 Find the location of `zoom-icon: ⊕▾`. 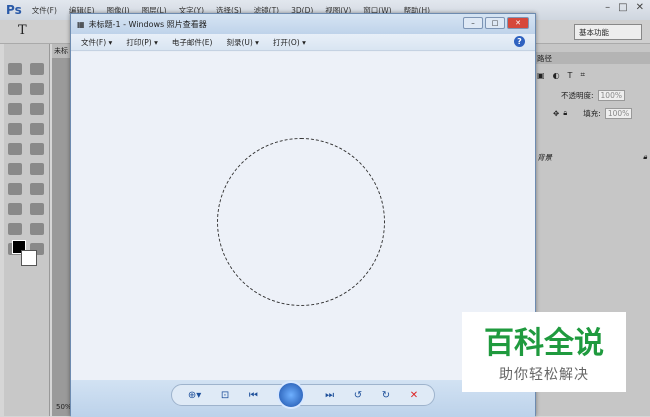

zoom-icon: ⊕▾ is located at coordinates (194, 395).